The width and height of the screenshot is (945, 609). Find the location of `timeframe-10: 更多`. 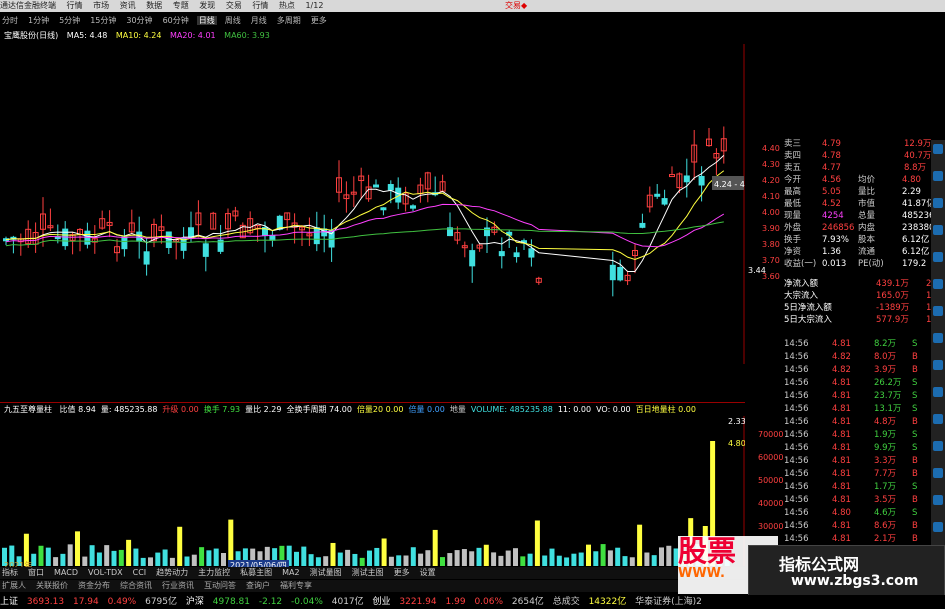

timeframe-10: 更多 is located at coordinates (319, 20).